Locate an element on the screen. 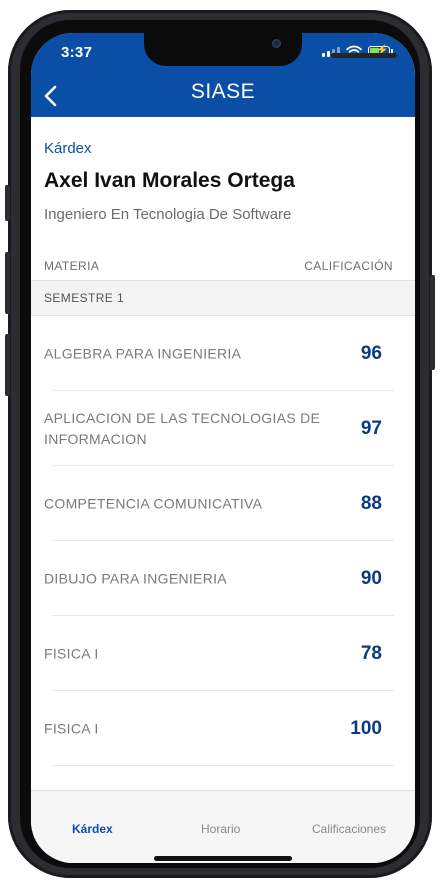  camera-icon is located at coordinates (276, 43).